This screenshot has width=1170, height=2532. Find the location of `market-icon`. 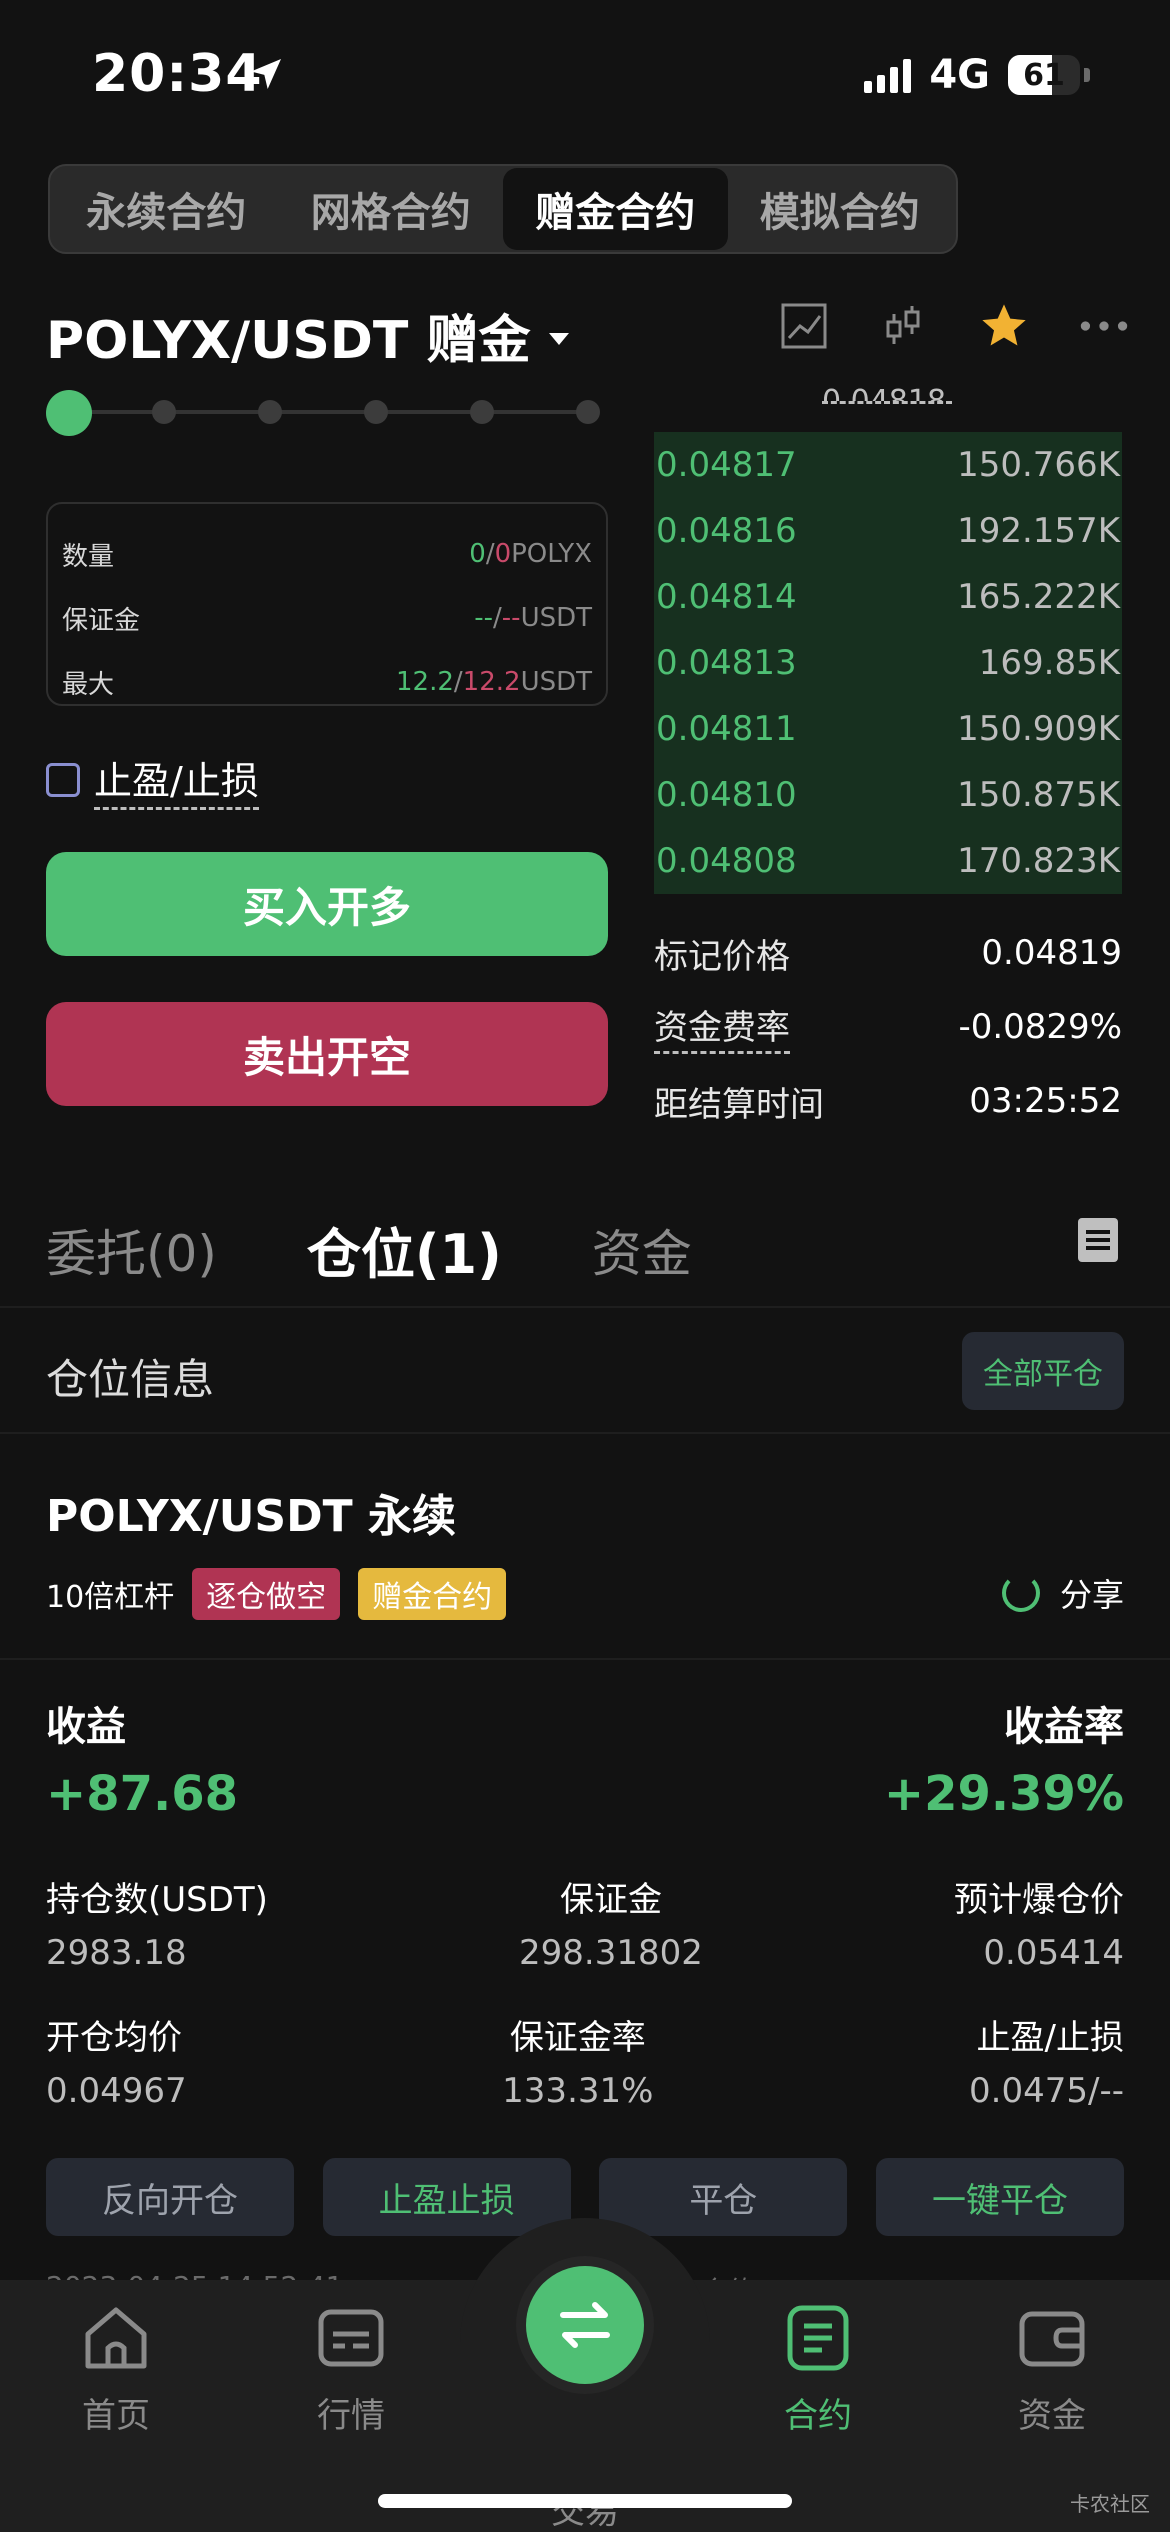

market-icon is located at coordinates (351, 2338).